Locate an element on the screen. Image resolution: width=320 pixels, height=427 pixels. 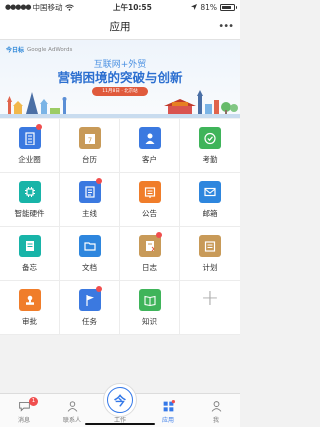
app-tile-journal: 日志 is located at coordinates (150, 254).